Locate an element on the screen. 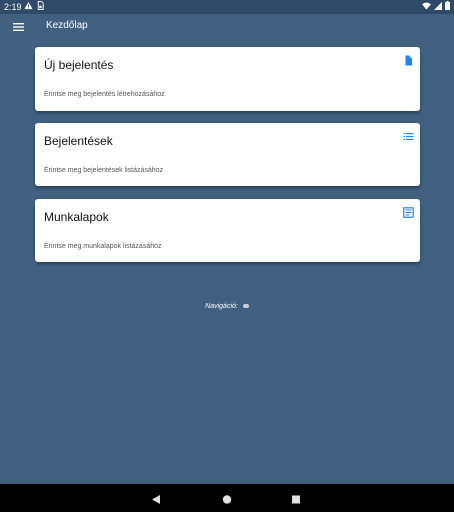 This screenshot has height=512, width=454. status-system-icons is located at coordinates (436, 6).